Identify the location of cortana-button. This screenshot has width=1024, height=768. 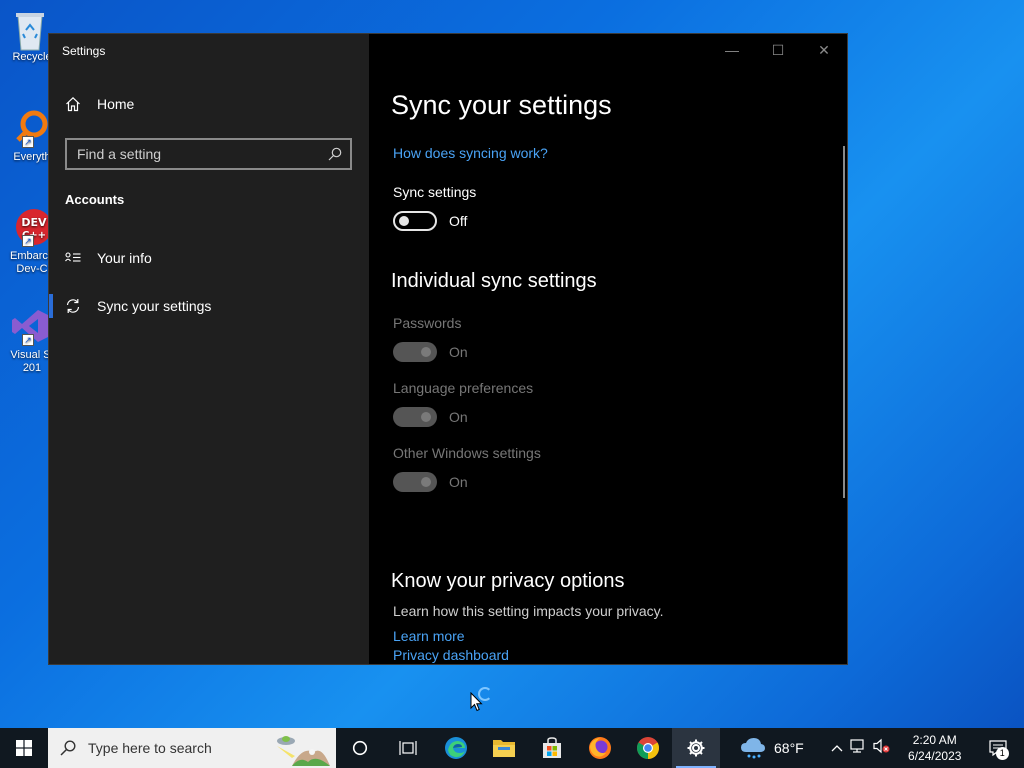
(360, 748).